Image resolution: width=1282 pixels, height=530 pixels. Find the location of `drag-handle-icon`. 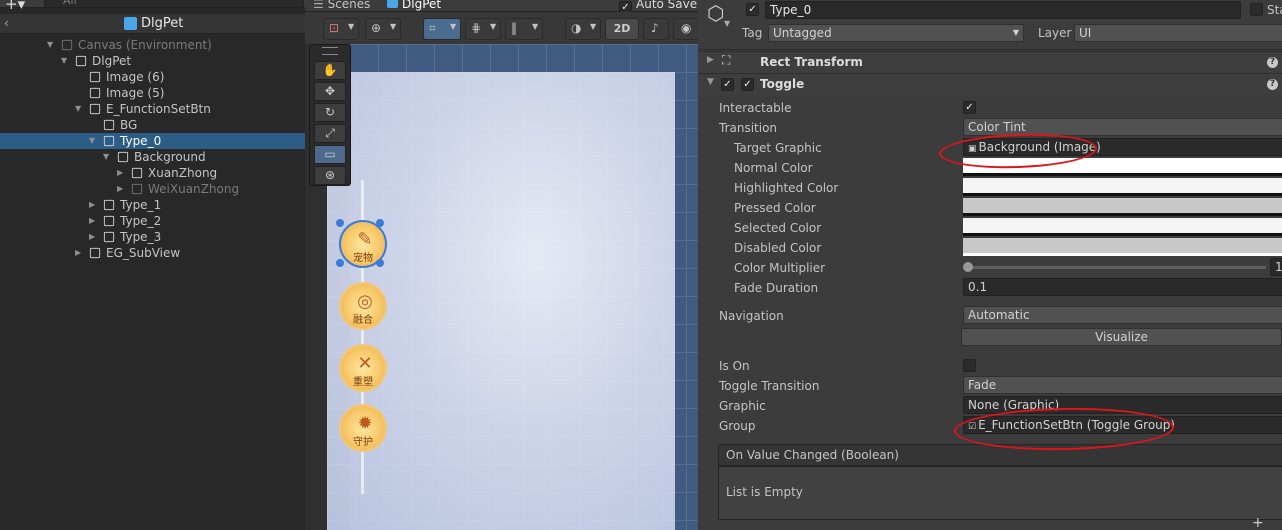

drag-handle-icon is located at coordinates (330, 51).